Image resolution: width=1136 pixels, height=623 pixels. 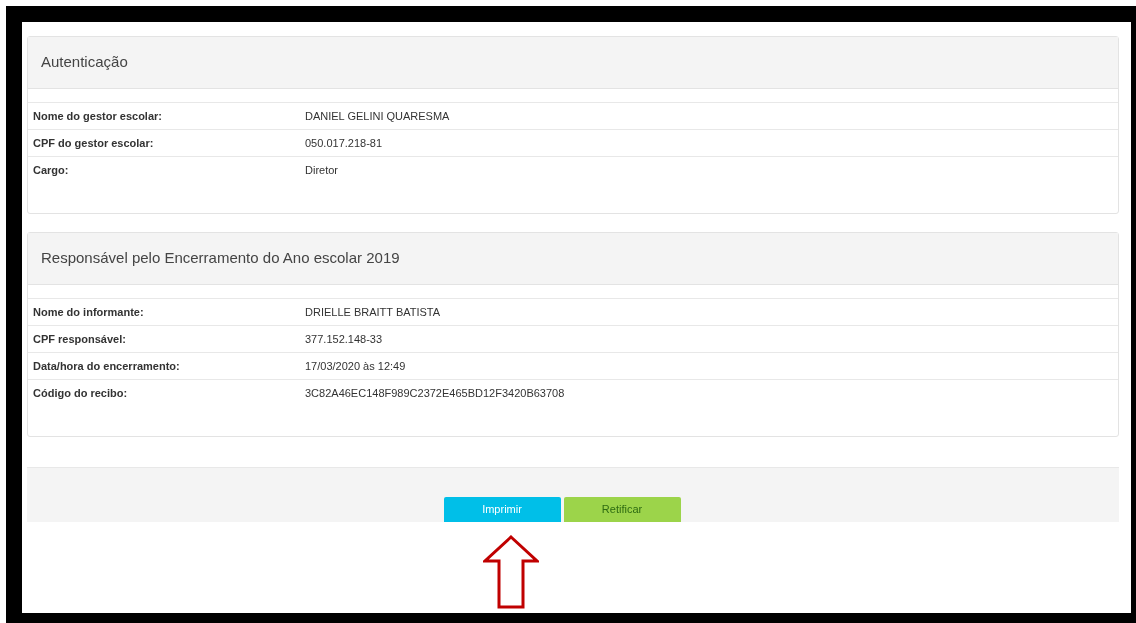 What do you see at coordinates (84, 62) in the screenshot?
I see `panel-title: Autenticação` at bounding box center [84, 62].